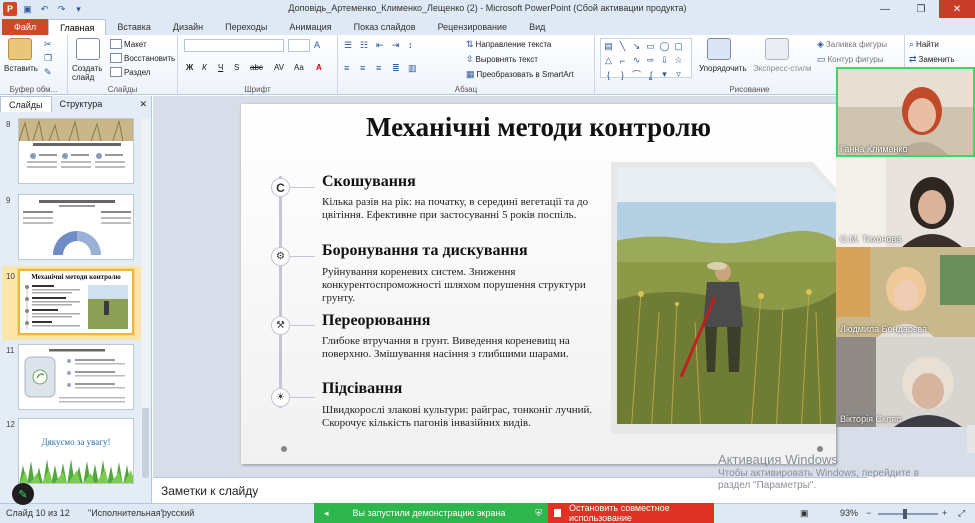 This screenshot has height=523, width=975. What do you see at coordinates (48, 72) in the screenshot?
I see `format-painter-icon: ✎` at bounding box center [48, 72].